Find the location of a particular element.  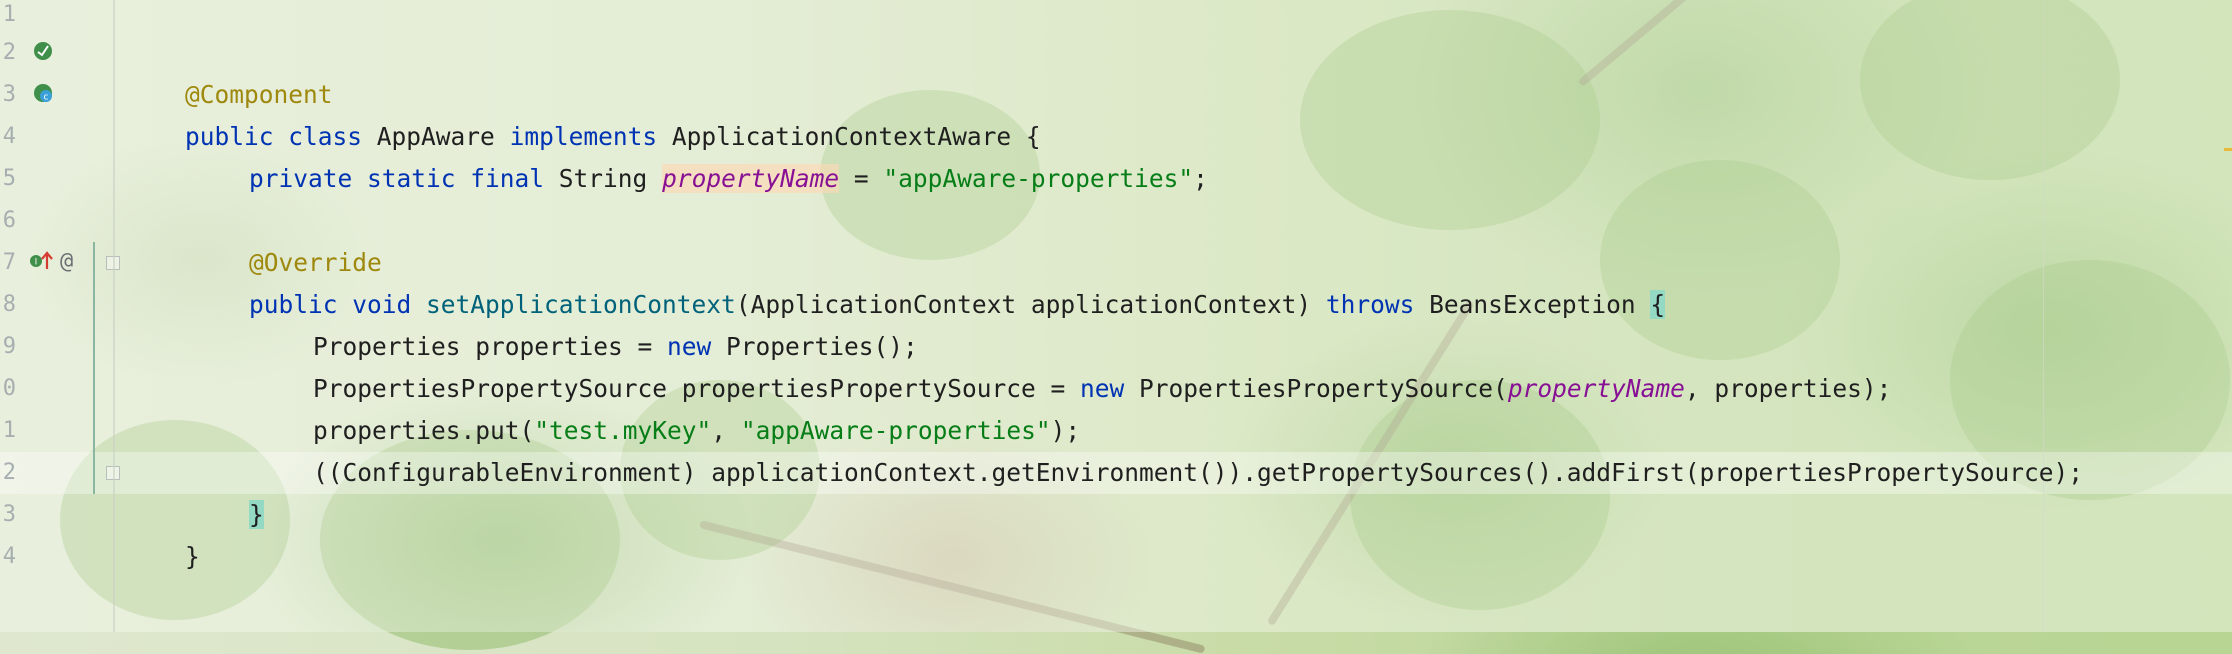

line-number: 8 is located at coordinates (9, 304).